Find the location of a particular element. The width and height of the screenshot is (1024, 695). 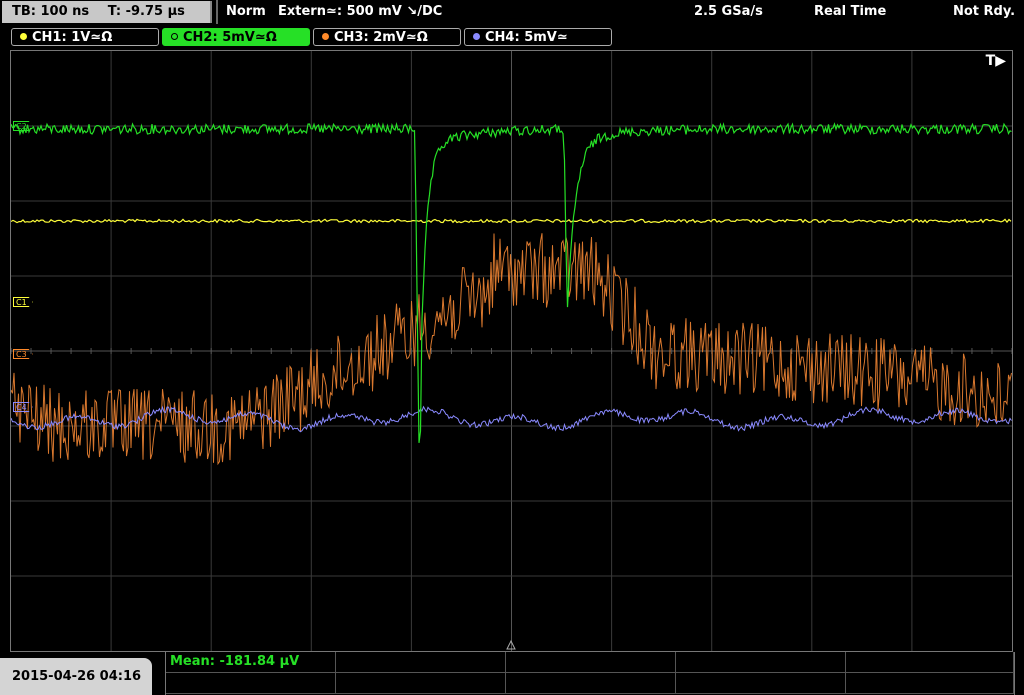

measurement-cell: Mean: -181.84 µV is located at coordinates (251, 662).